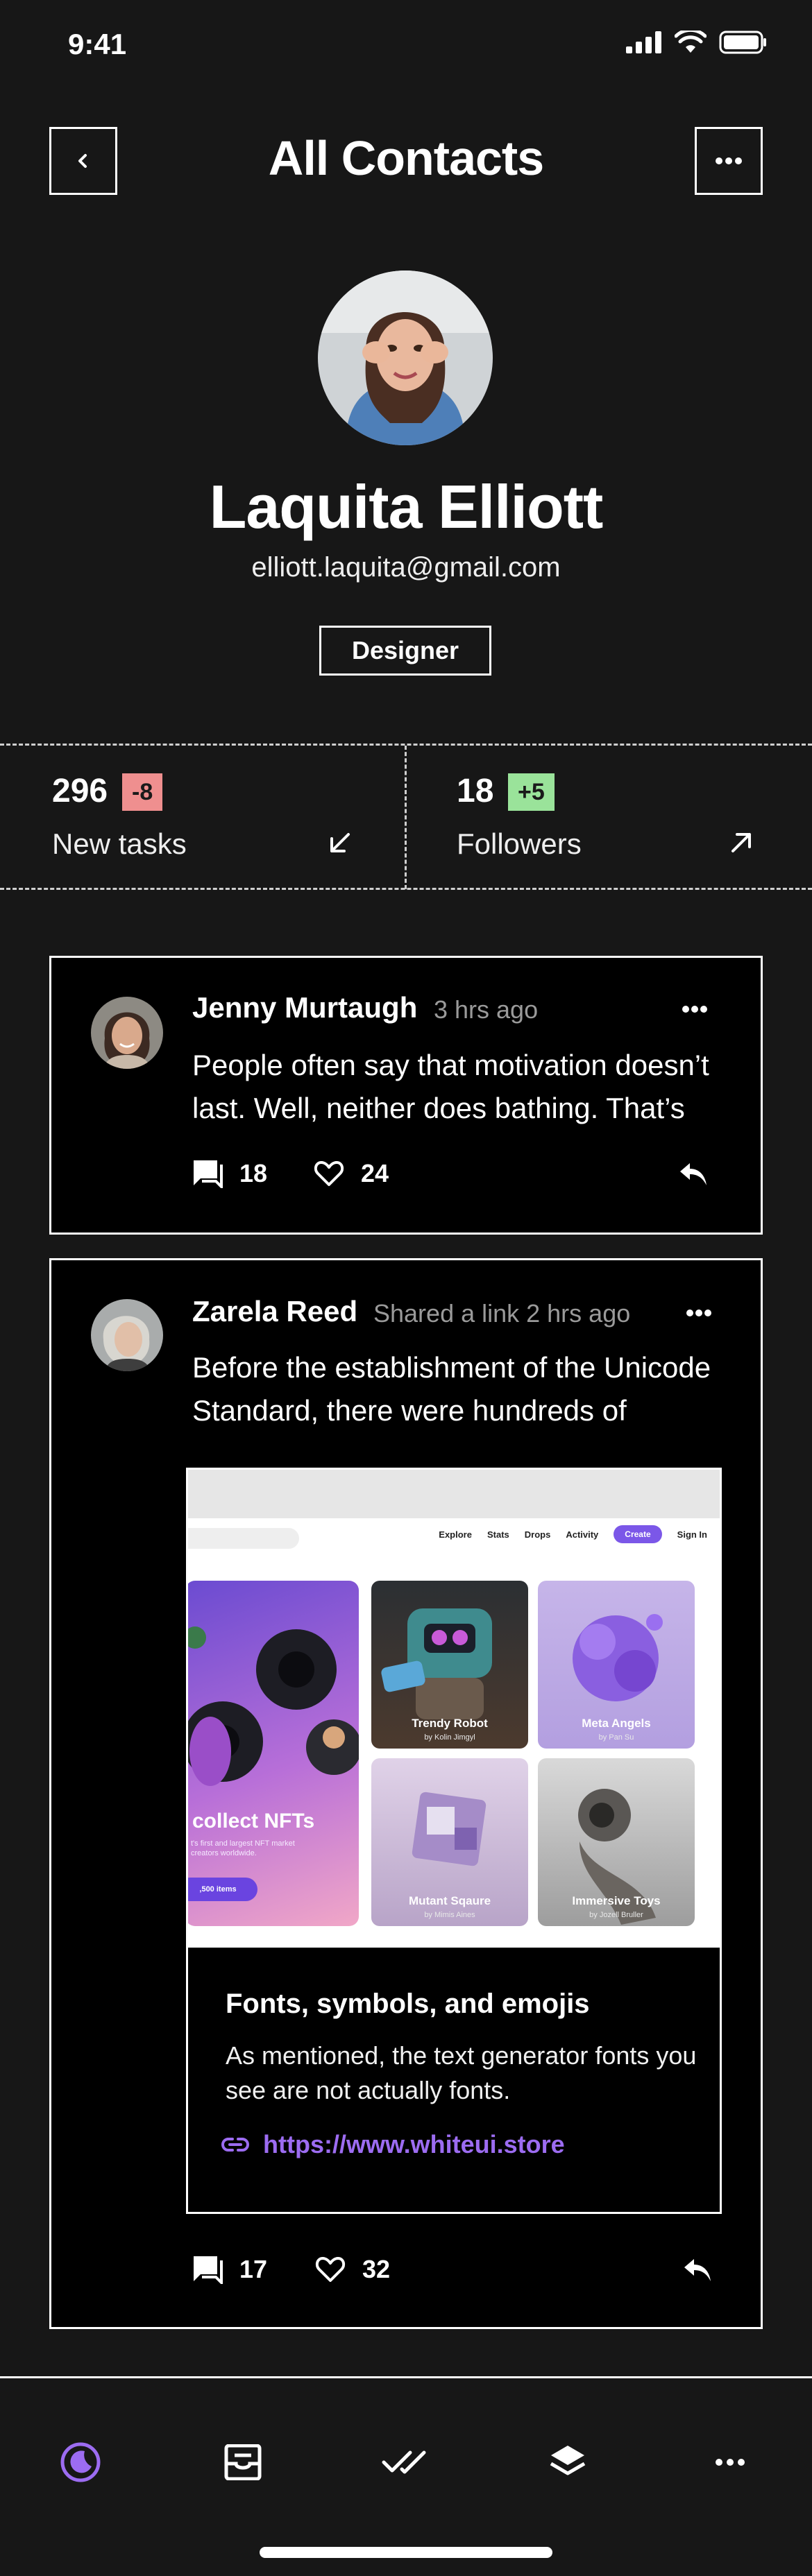 This screenshot has height=2576, width=812. Describe the element at coordinates (375, 1173) in the screenshot. I see `like-count: 24` at that location.